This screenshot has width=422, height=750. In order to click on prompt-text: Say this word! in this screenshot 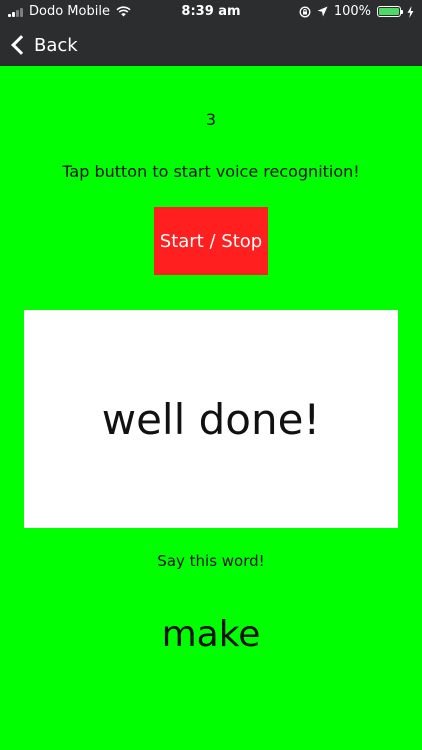, I will do `click(211, 561)`.